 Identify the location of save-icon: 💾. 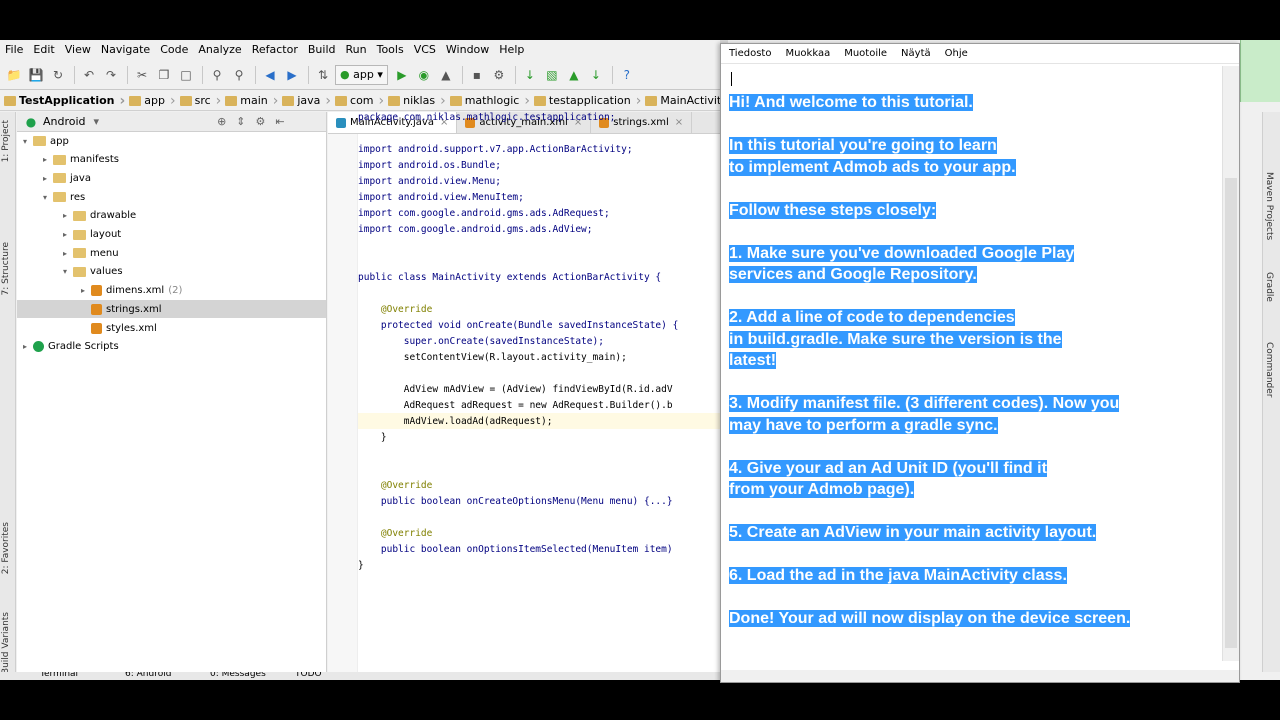
(36, 75).